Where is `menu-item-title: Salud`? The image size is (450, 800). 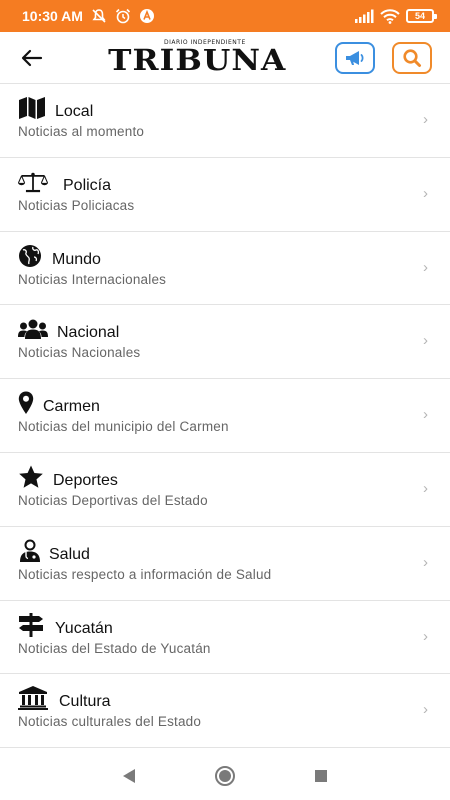 menu-item-title: Salud is located at coordinates (69, 554).